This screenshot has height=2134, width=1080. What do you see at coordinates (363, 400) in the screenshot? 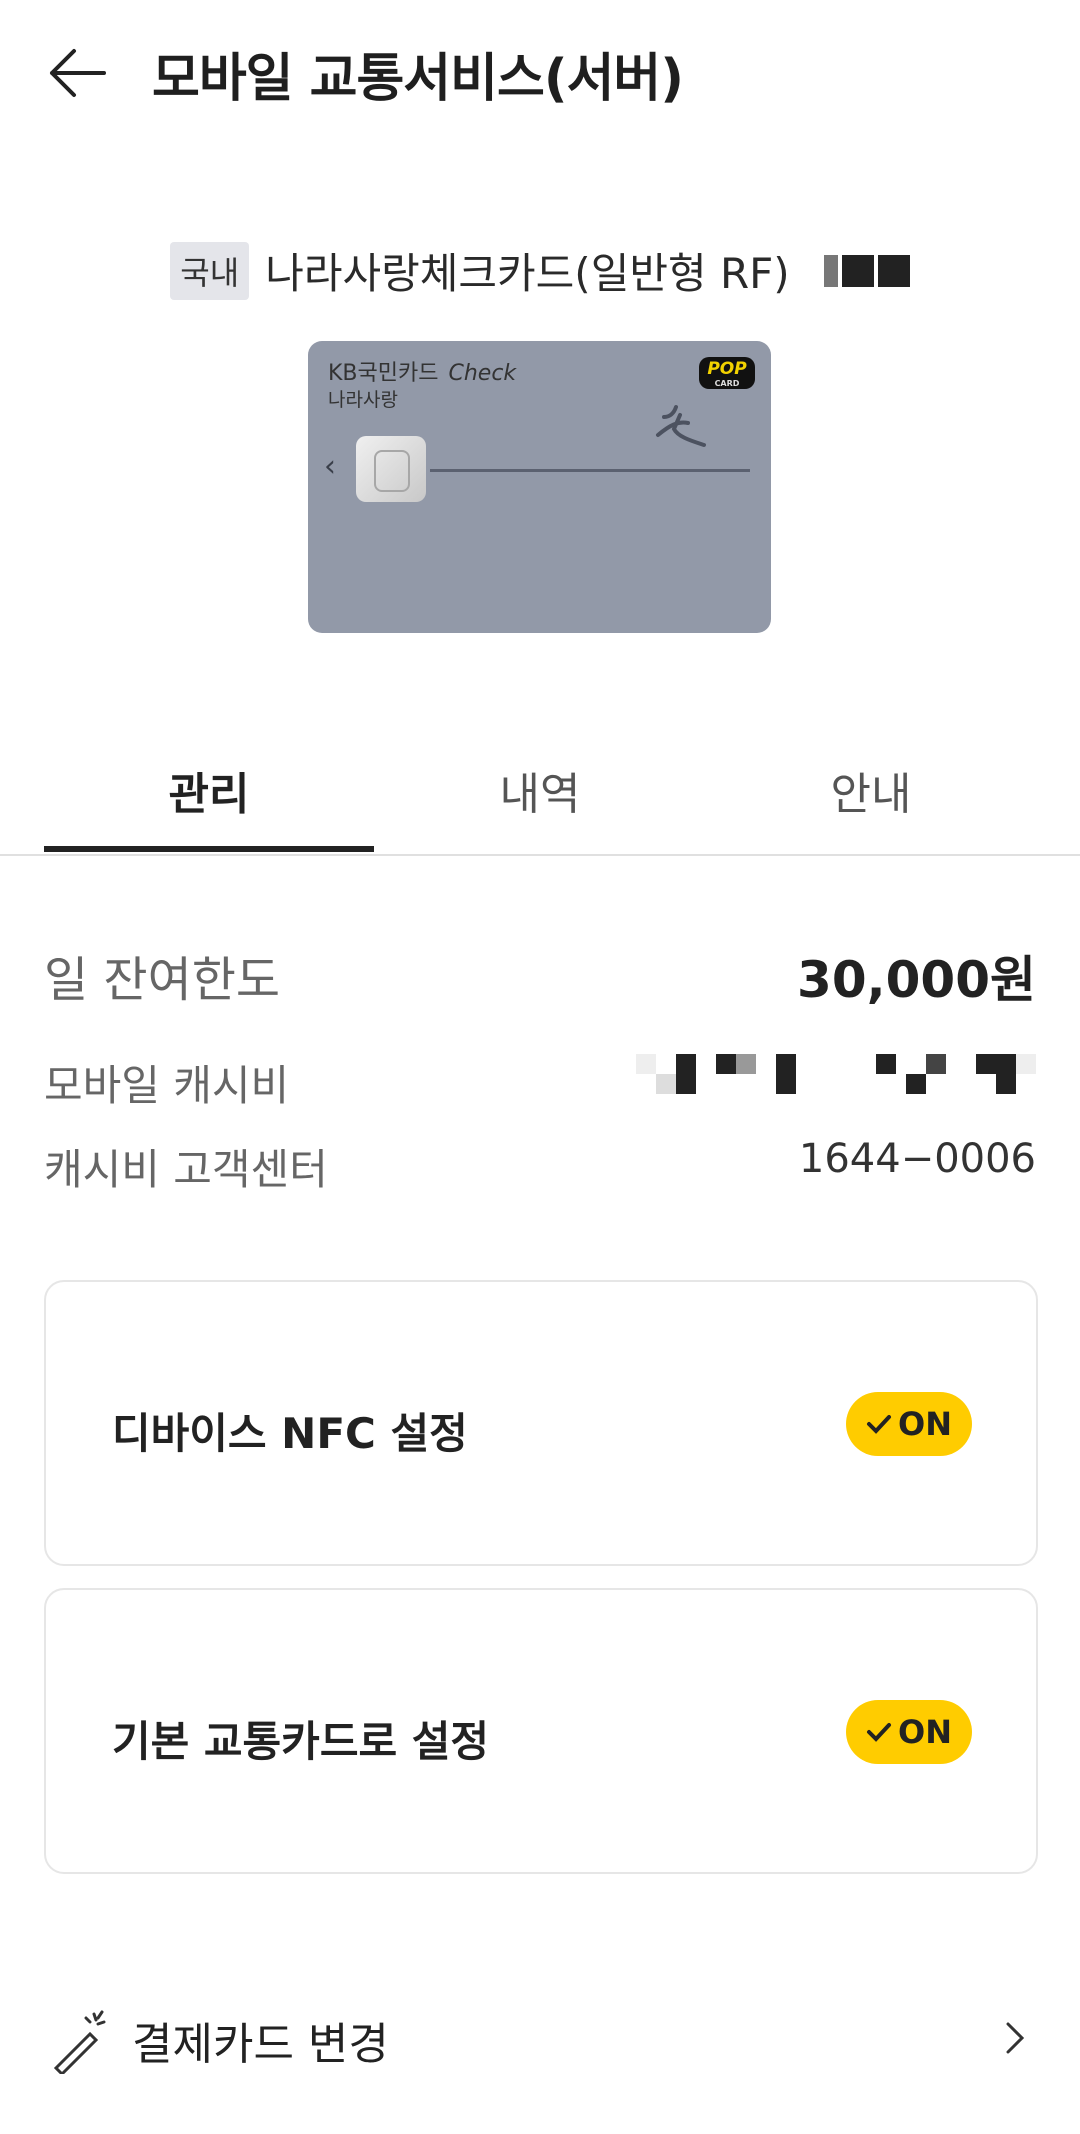
I see `card-subtitle: 나라사랑` at bounding box center [363, 400].